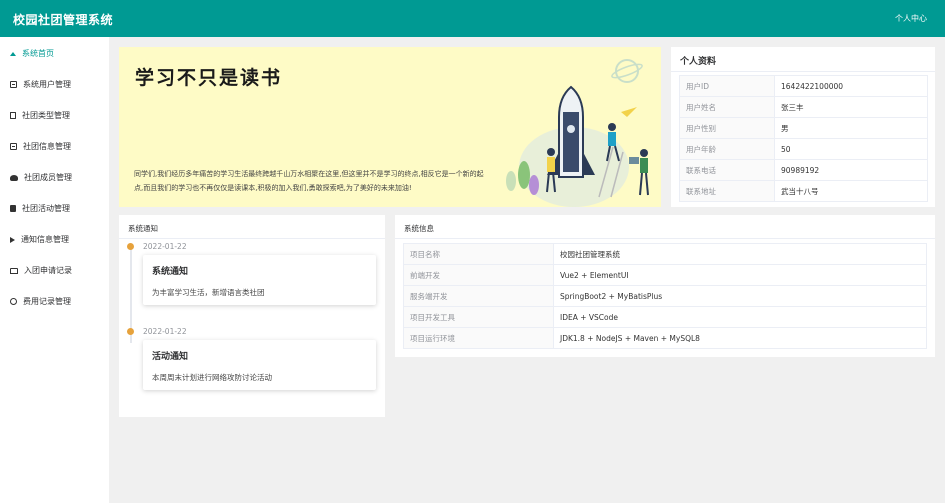 The width and height of the screenshot is (945, 503). I want to click on calculator-icon, so click(13, 208).